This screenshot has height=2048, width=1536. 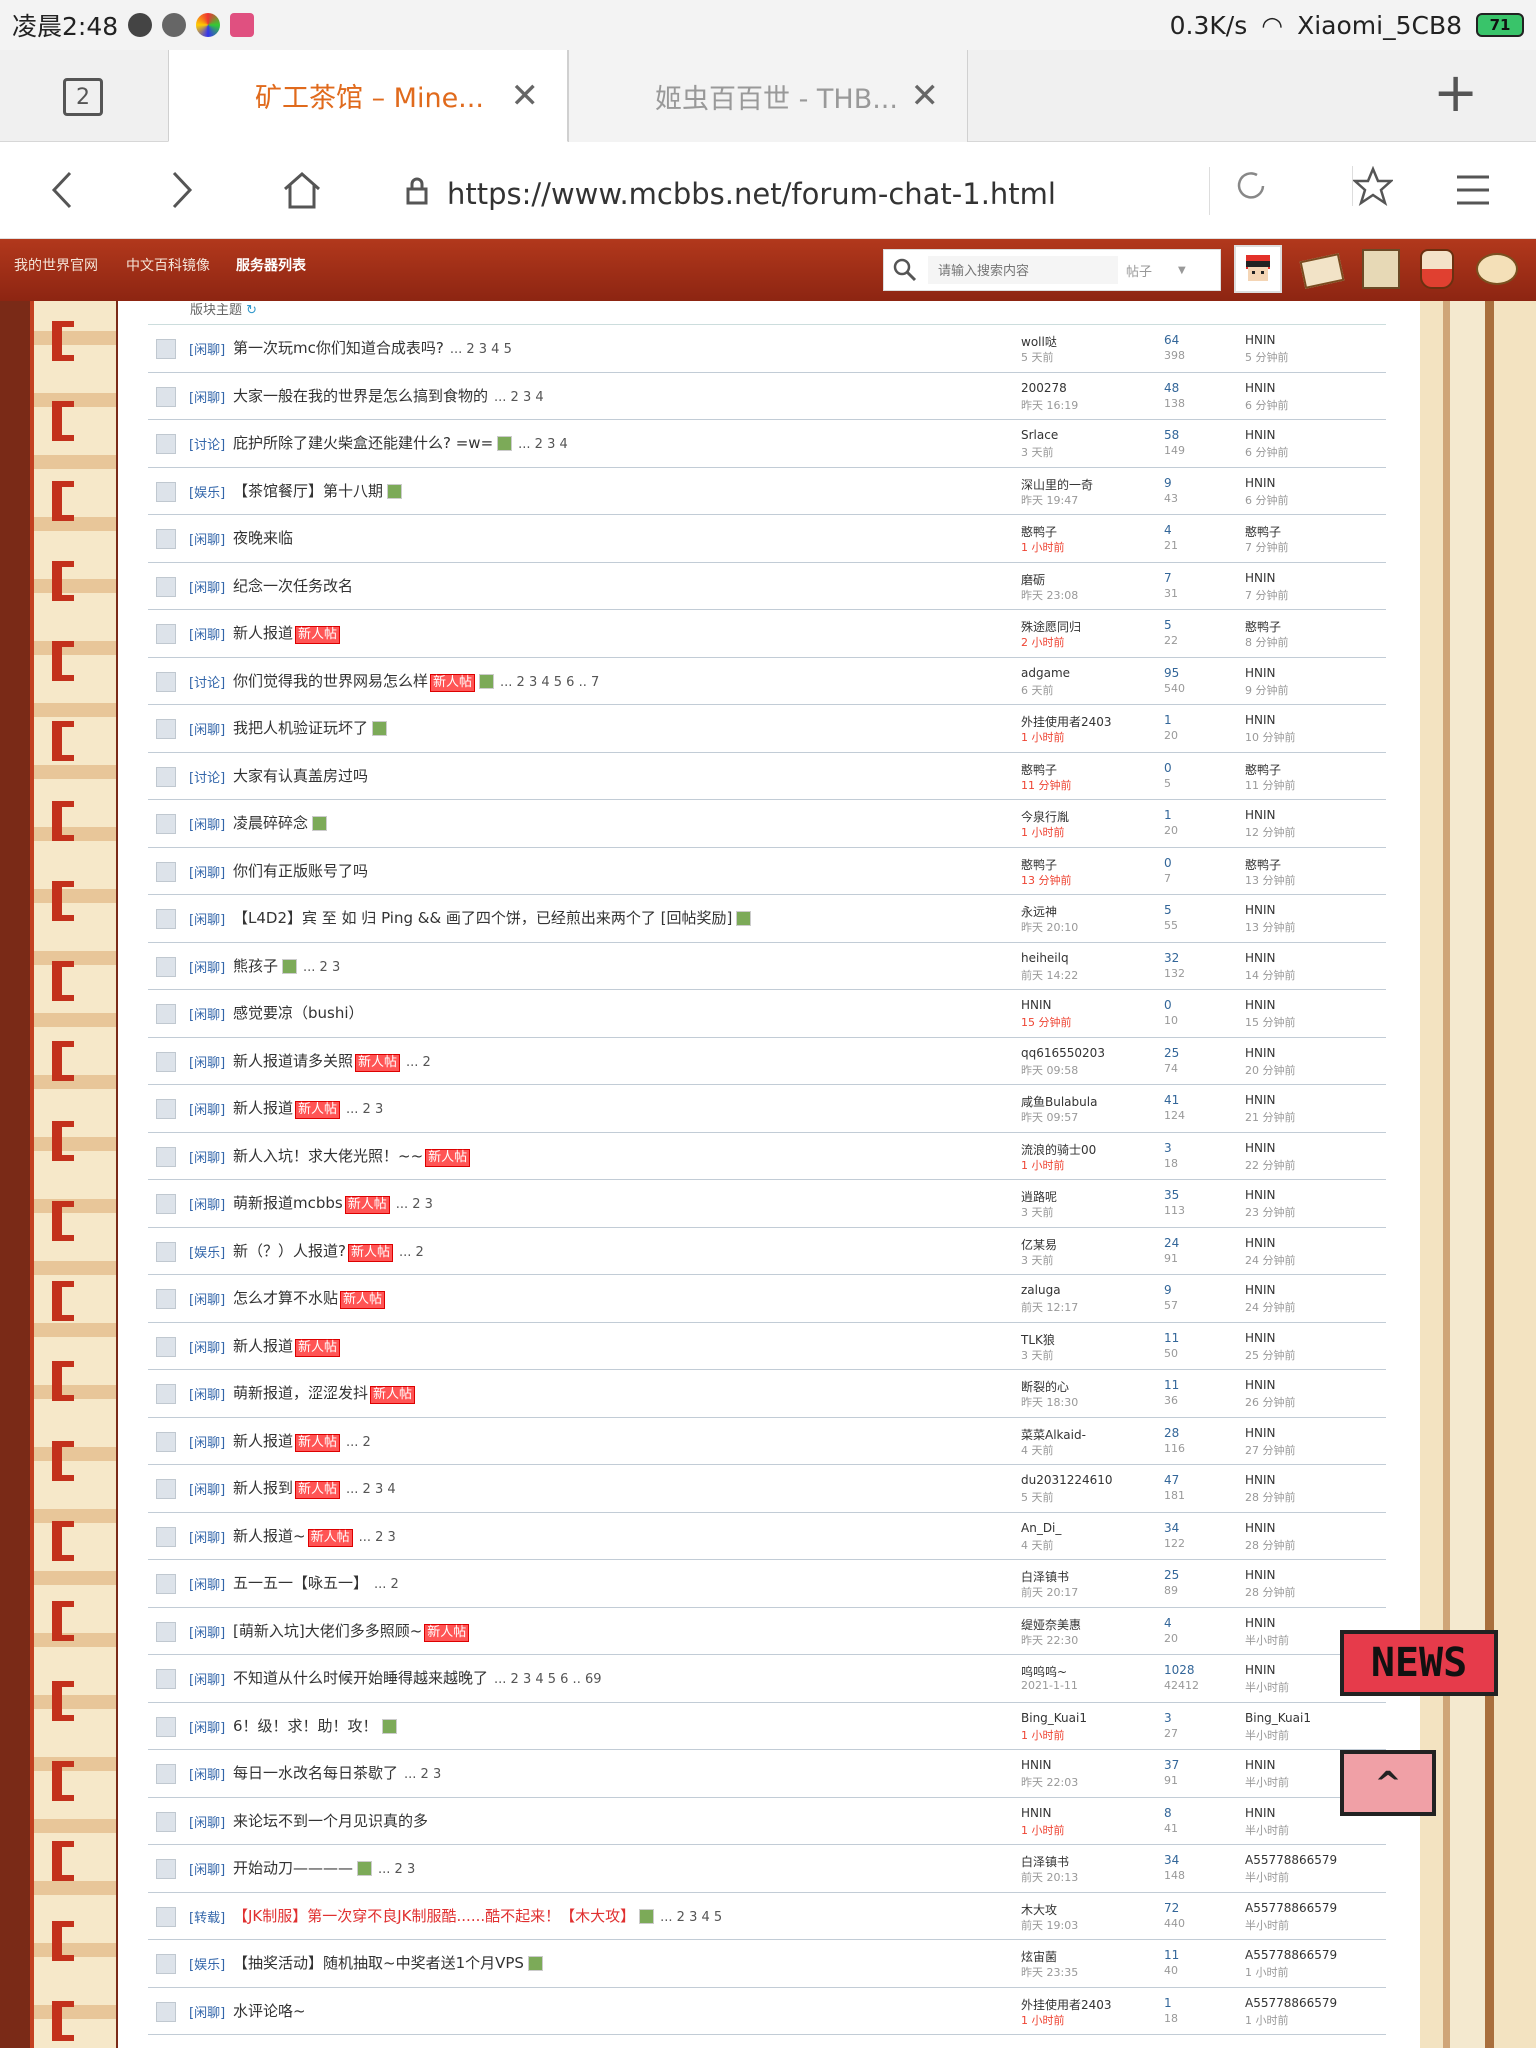 I want to click on thread-title: 新（？）人报道?, so click(x=289, y=1251).